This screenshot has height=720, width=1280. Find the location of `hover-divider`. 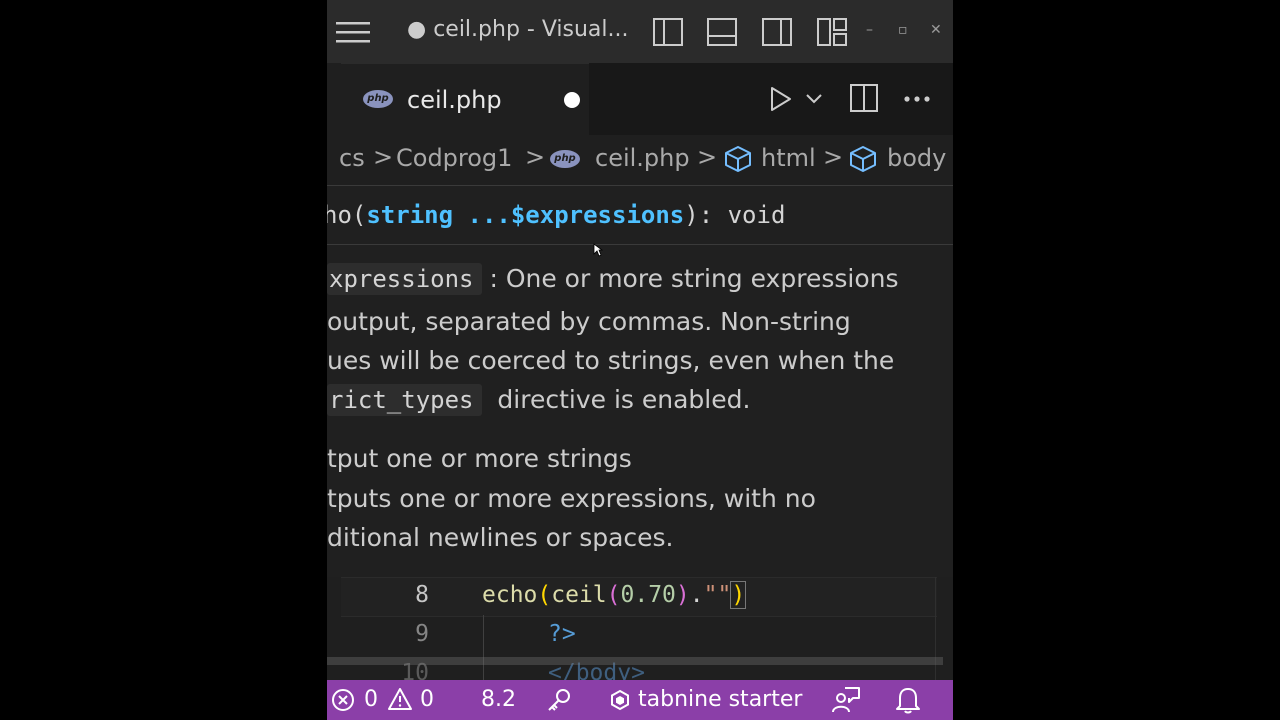

hover-divider is located at coordinates (640, 244).